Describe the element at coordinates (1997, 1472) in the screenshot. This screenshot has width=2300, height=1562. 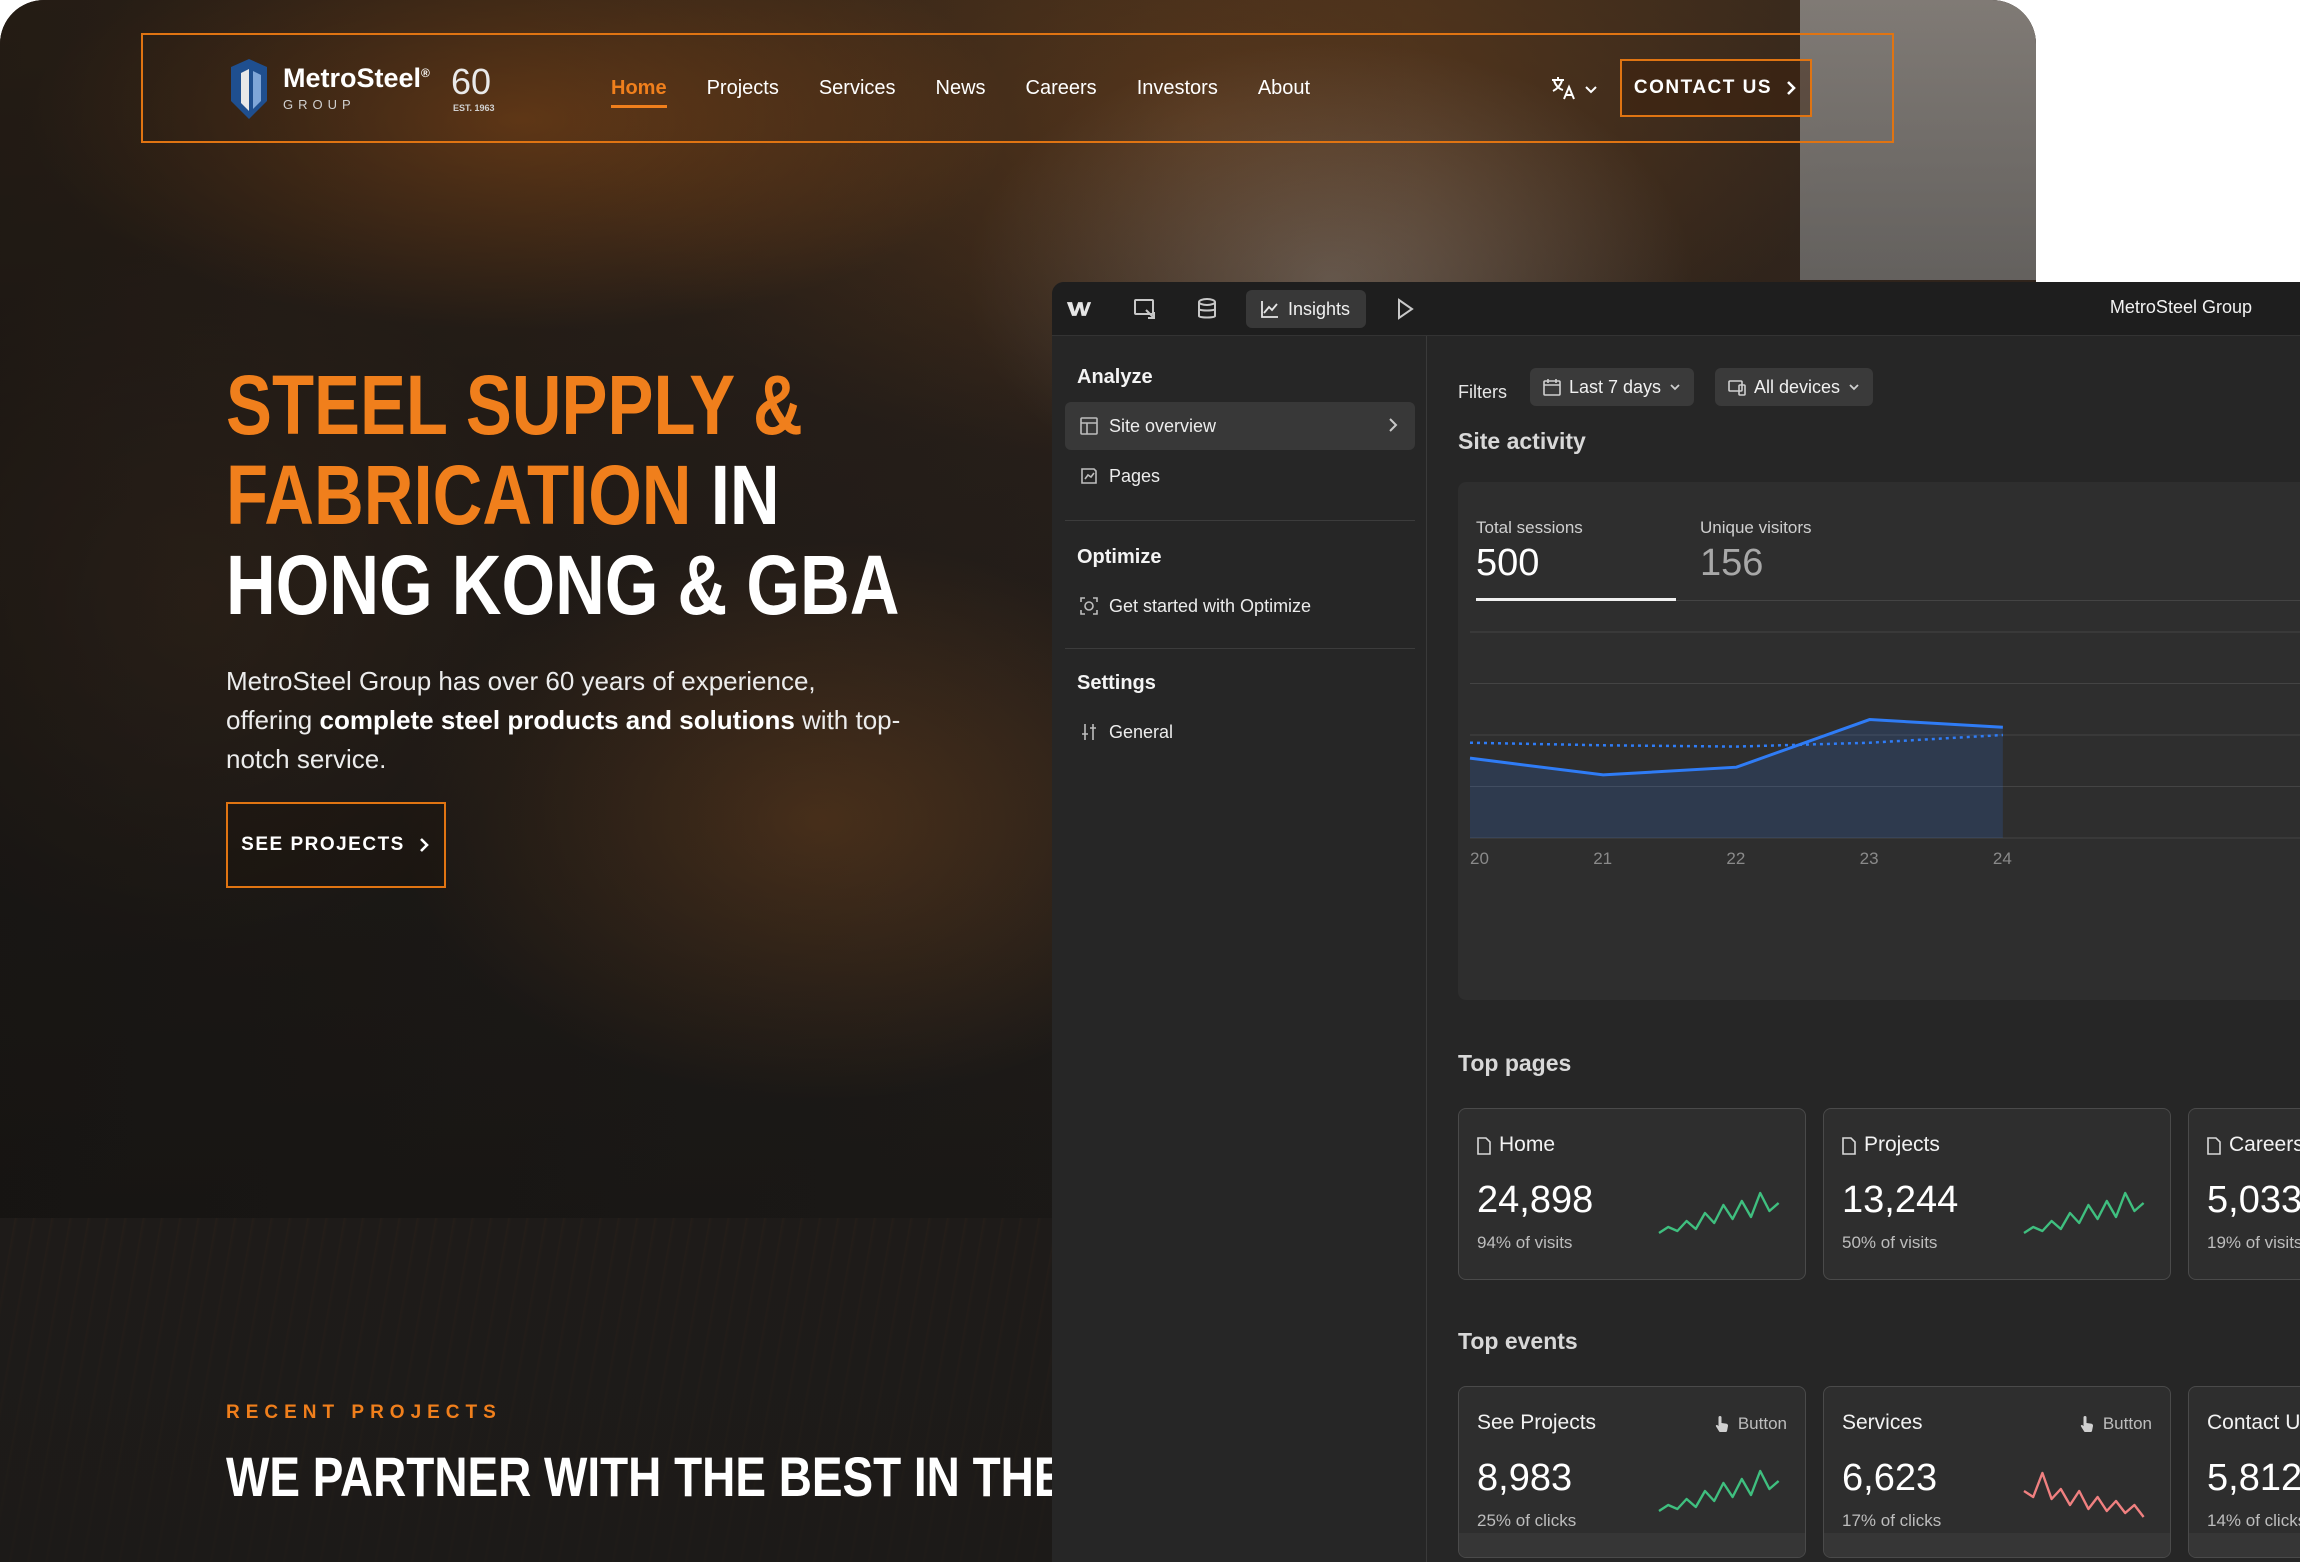
I see `top-event-card-services: Services Button 6,623 17% of clicks` at that location.